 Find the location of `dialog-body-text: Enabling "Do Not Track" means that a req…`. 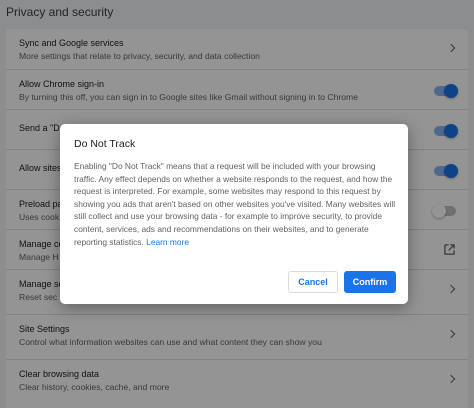

dialog-body-text: Enabling "Do Not Track" means that a req… is located at coordinates (235, 204).